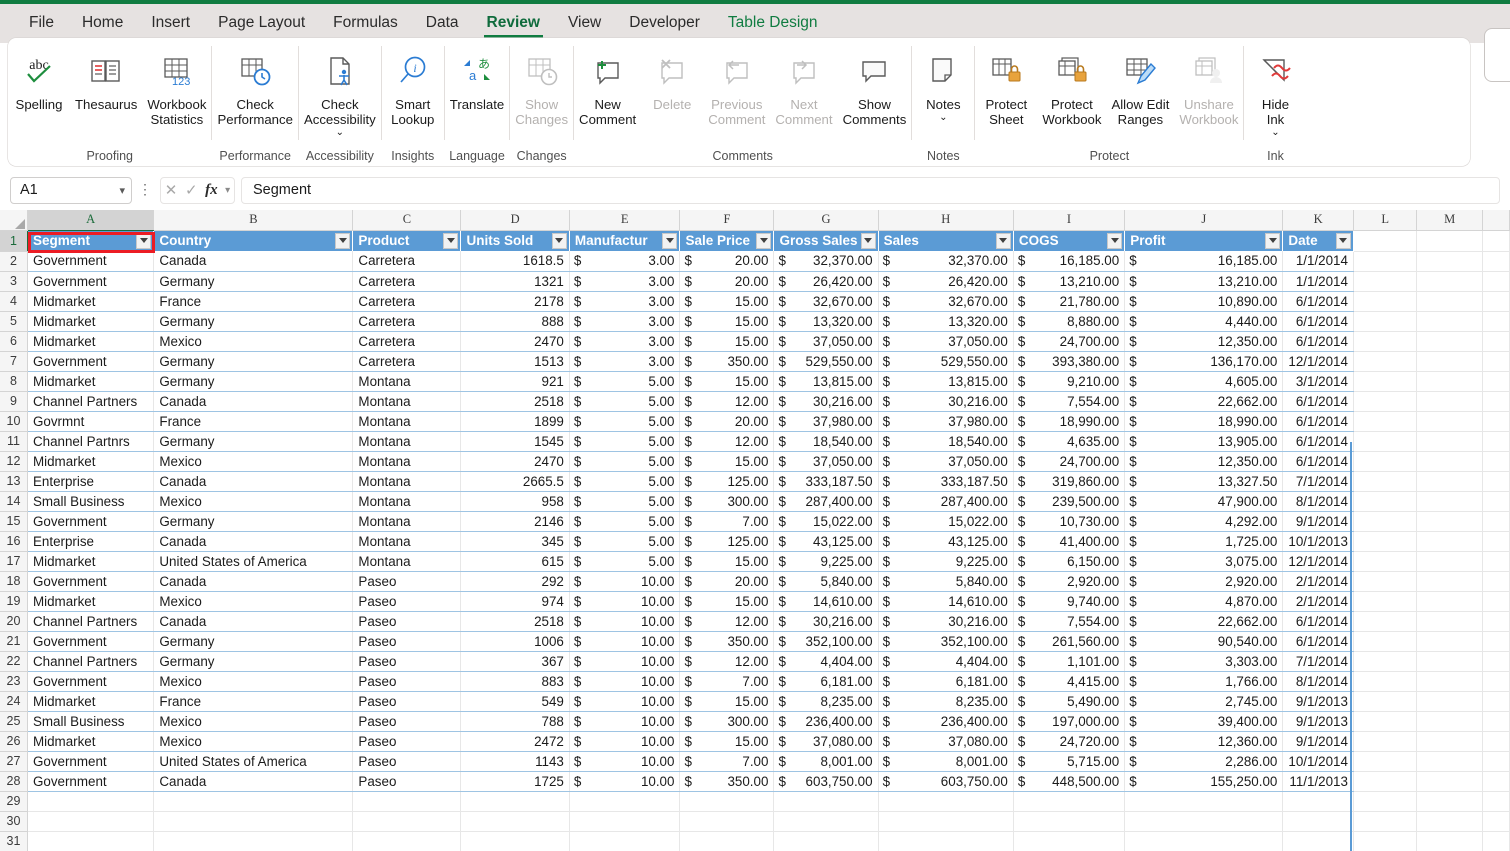 The width and height of the screenshot is (1510, 851). I want to click on empty-cell-L2, so click(1385, 261).